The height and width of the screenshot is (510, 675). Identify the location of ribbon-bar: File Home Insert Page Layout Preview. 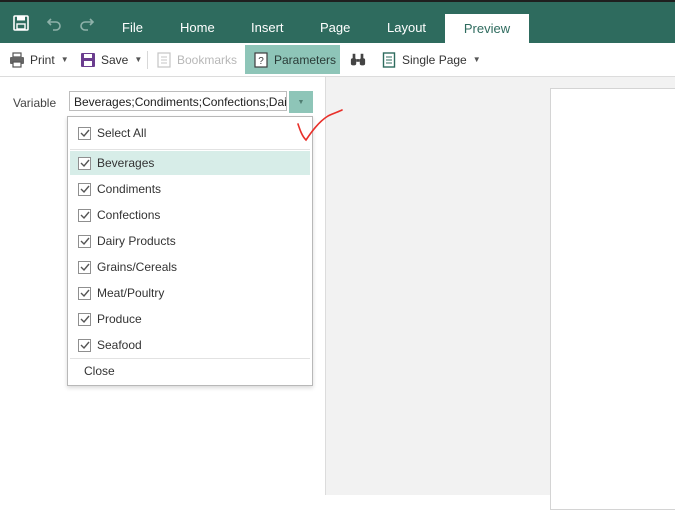
(337, 21).